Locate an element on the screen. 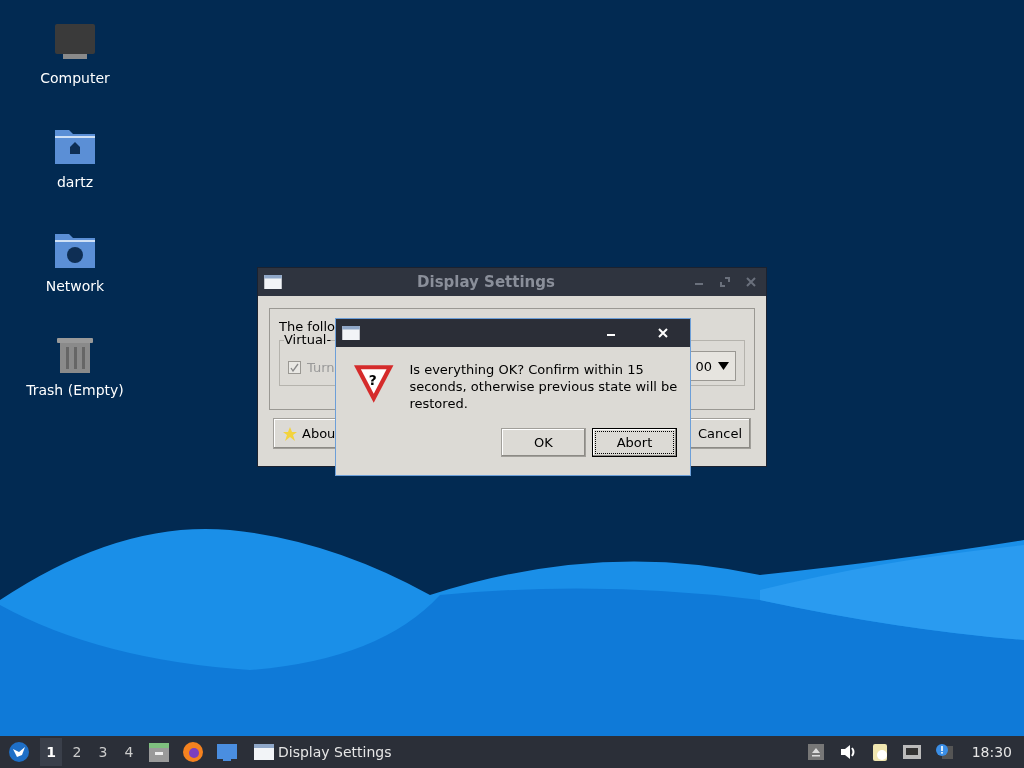 The height and width of the screenshot is (768, 1024). window-title: Display Settings is located at coordinates (486, 282).